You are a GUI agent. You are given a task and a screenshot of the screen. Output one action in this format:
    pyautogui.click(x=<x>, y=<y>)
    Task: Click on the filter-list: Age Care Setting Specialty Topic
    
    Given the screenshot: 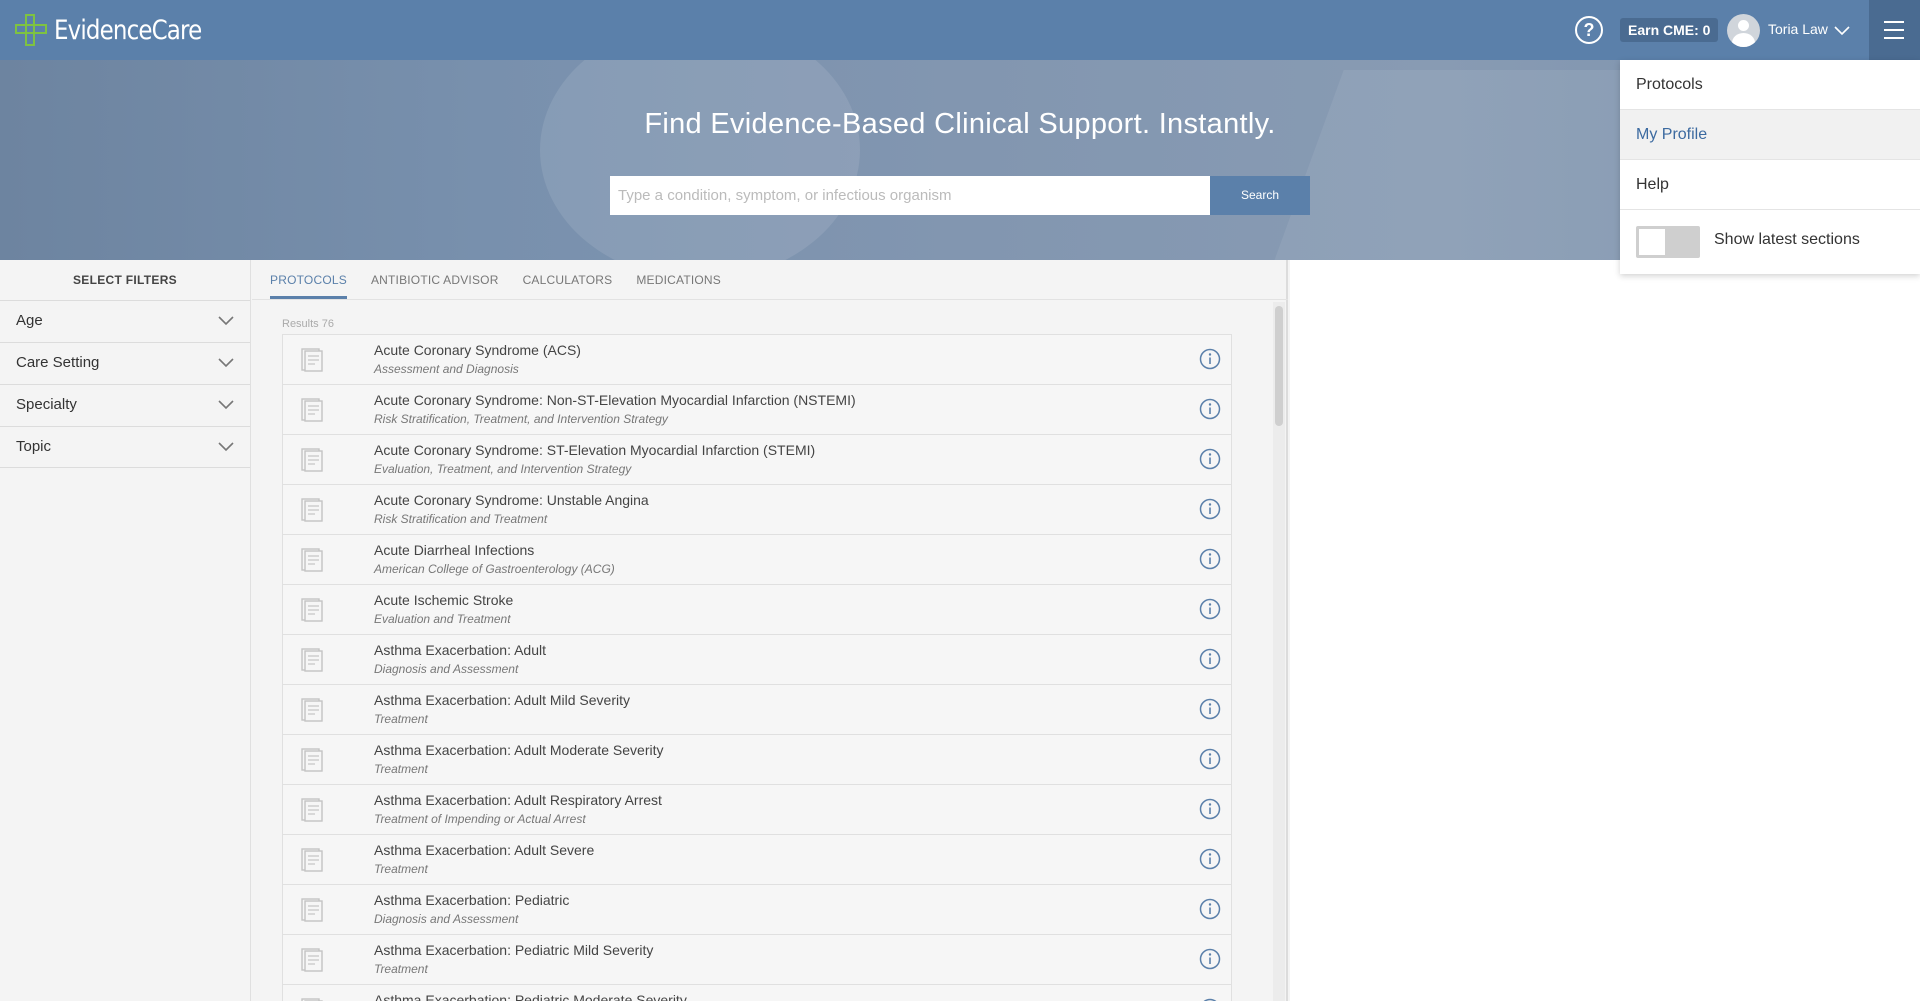 What is the action you would take?
    pyautogui.click(x=125, y=384)
    